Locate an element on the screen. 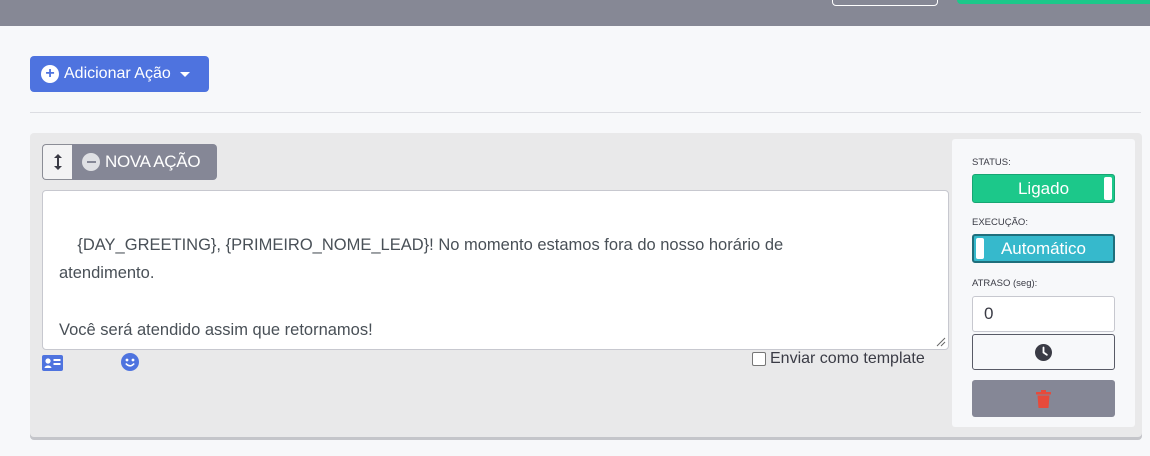 The width and height of the screenshot is (1150, 456). execution-toggle: Automático is located at coordinates (1043, 248).